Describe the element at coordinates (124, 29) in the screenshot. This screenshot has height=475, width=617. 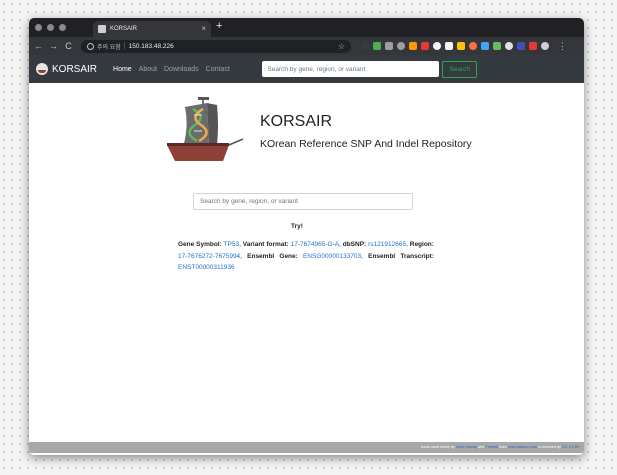
I see `tab-title: KORSAIR` at that location.